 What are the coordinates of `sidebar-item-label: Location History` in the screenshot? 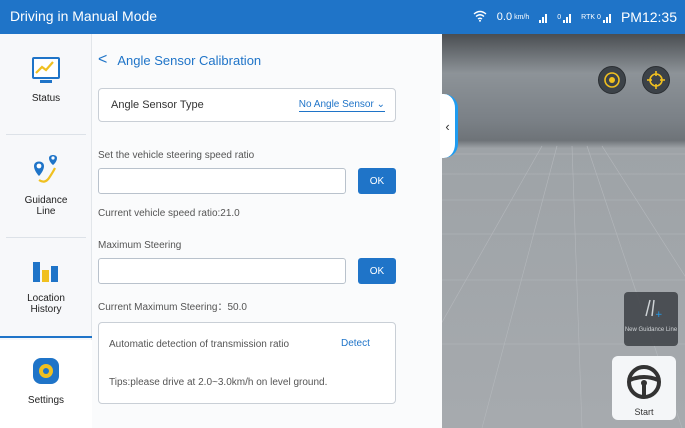 It's located at (46, 304).